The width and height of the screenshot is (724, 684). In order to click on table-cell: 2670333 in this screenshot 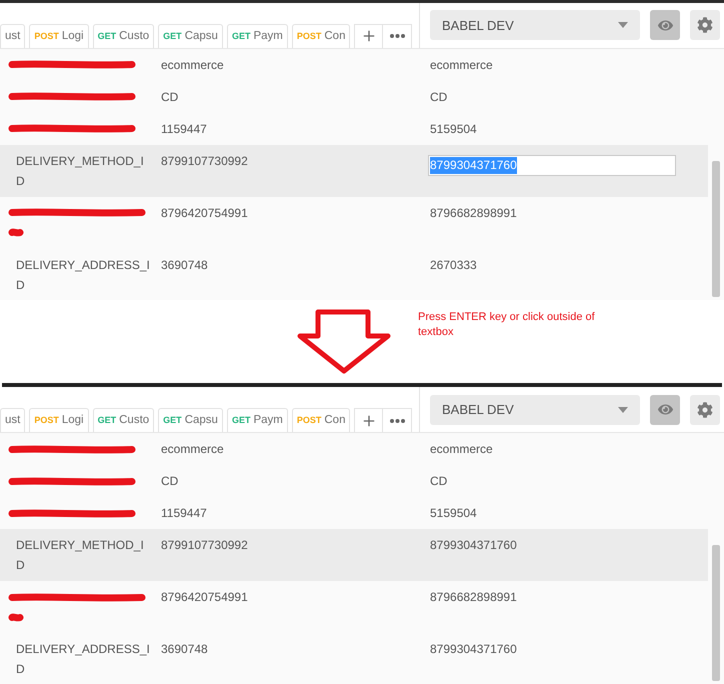, I will do `click(453, 265)`.